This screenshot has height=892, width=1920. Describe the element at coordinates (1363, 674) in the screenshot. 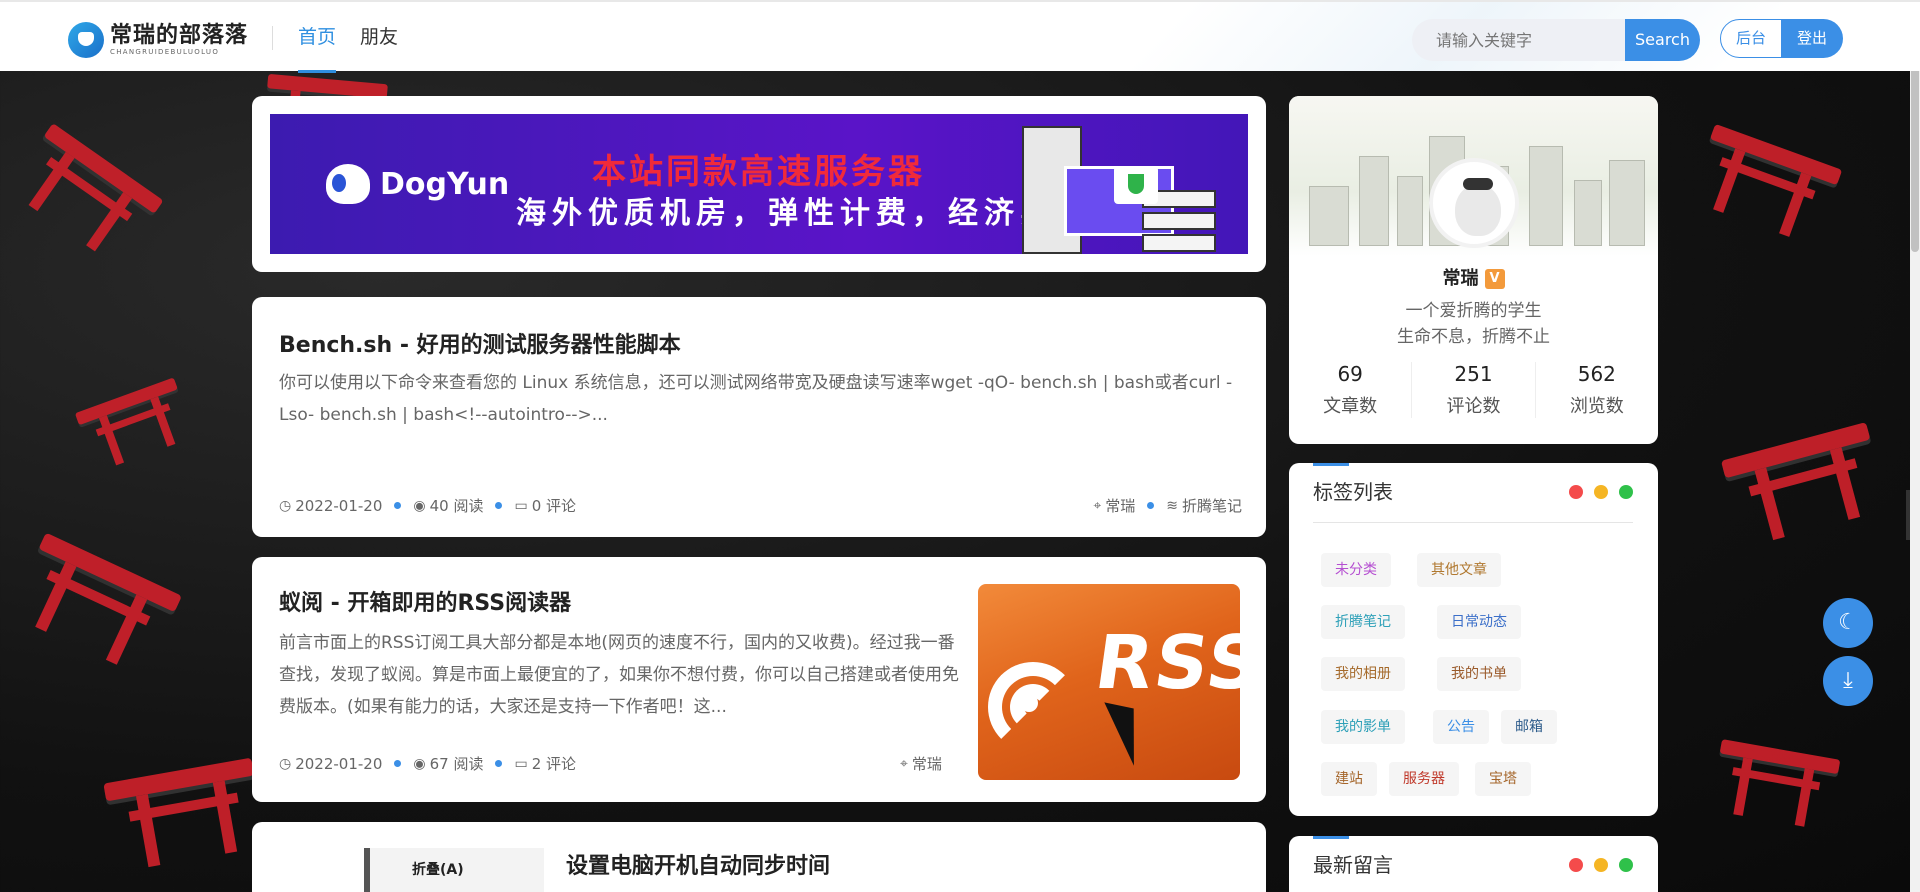

I see `tag-item: 我的相册` at that location.